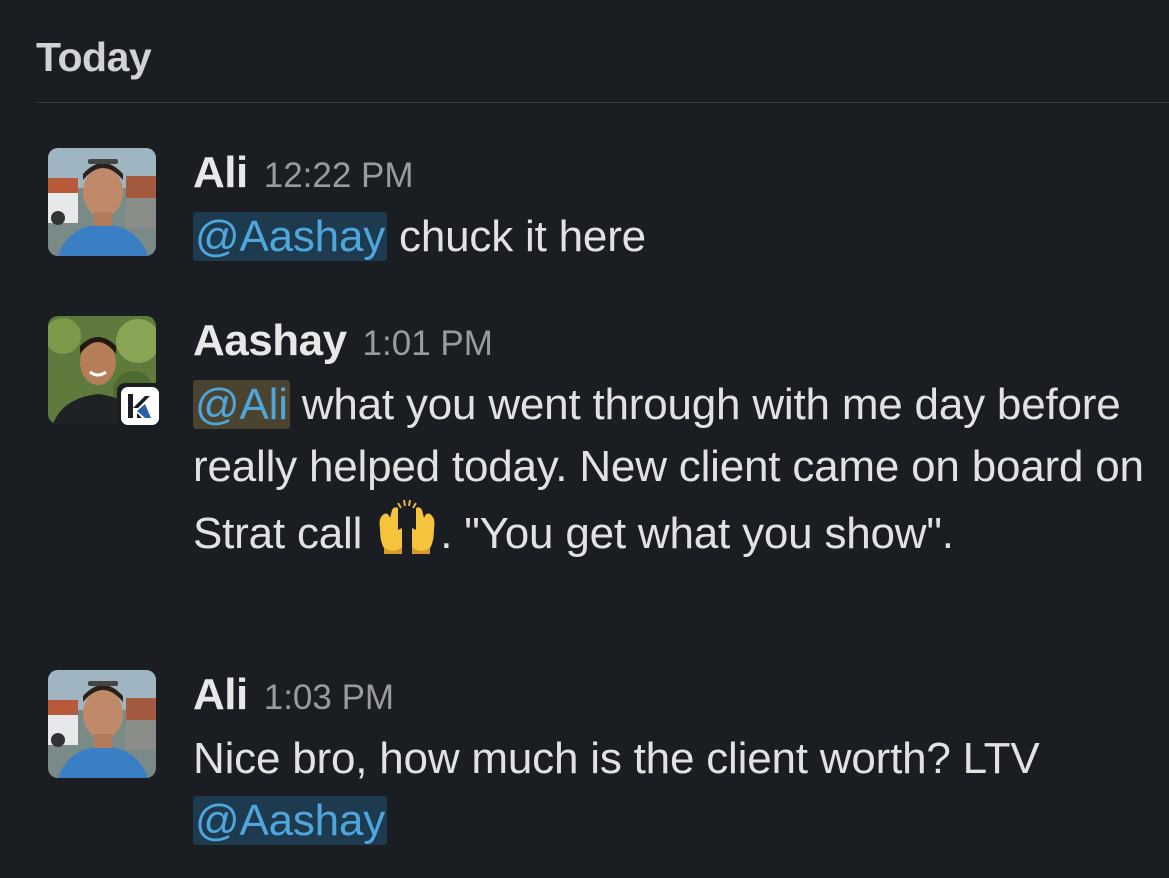  What do you see at coordinates (602, 102) in the screenshot?
I see `day-divider` at bounding box center [602, 102].